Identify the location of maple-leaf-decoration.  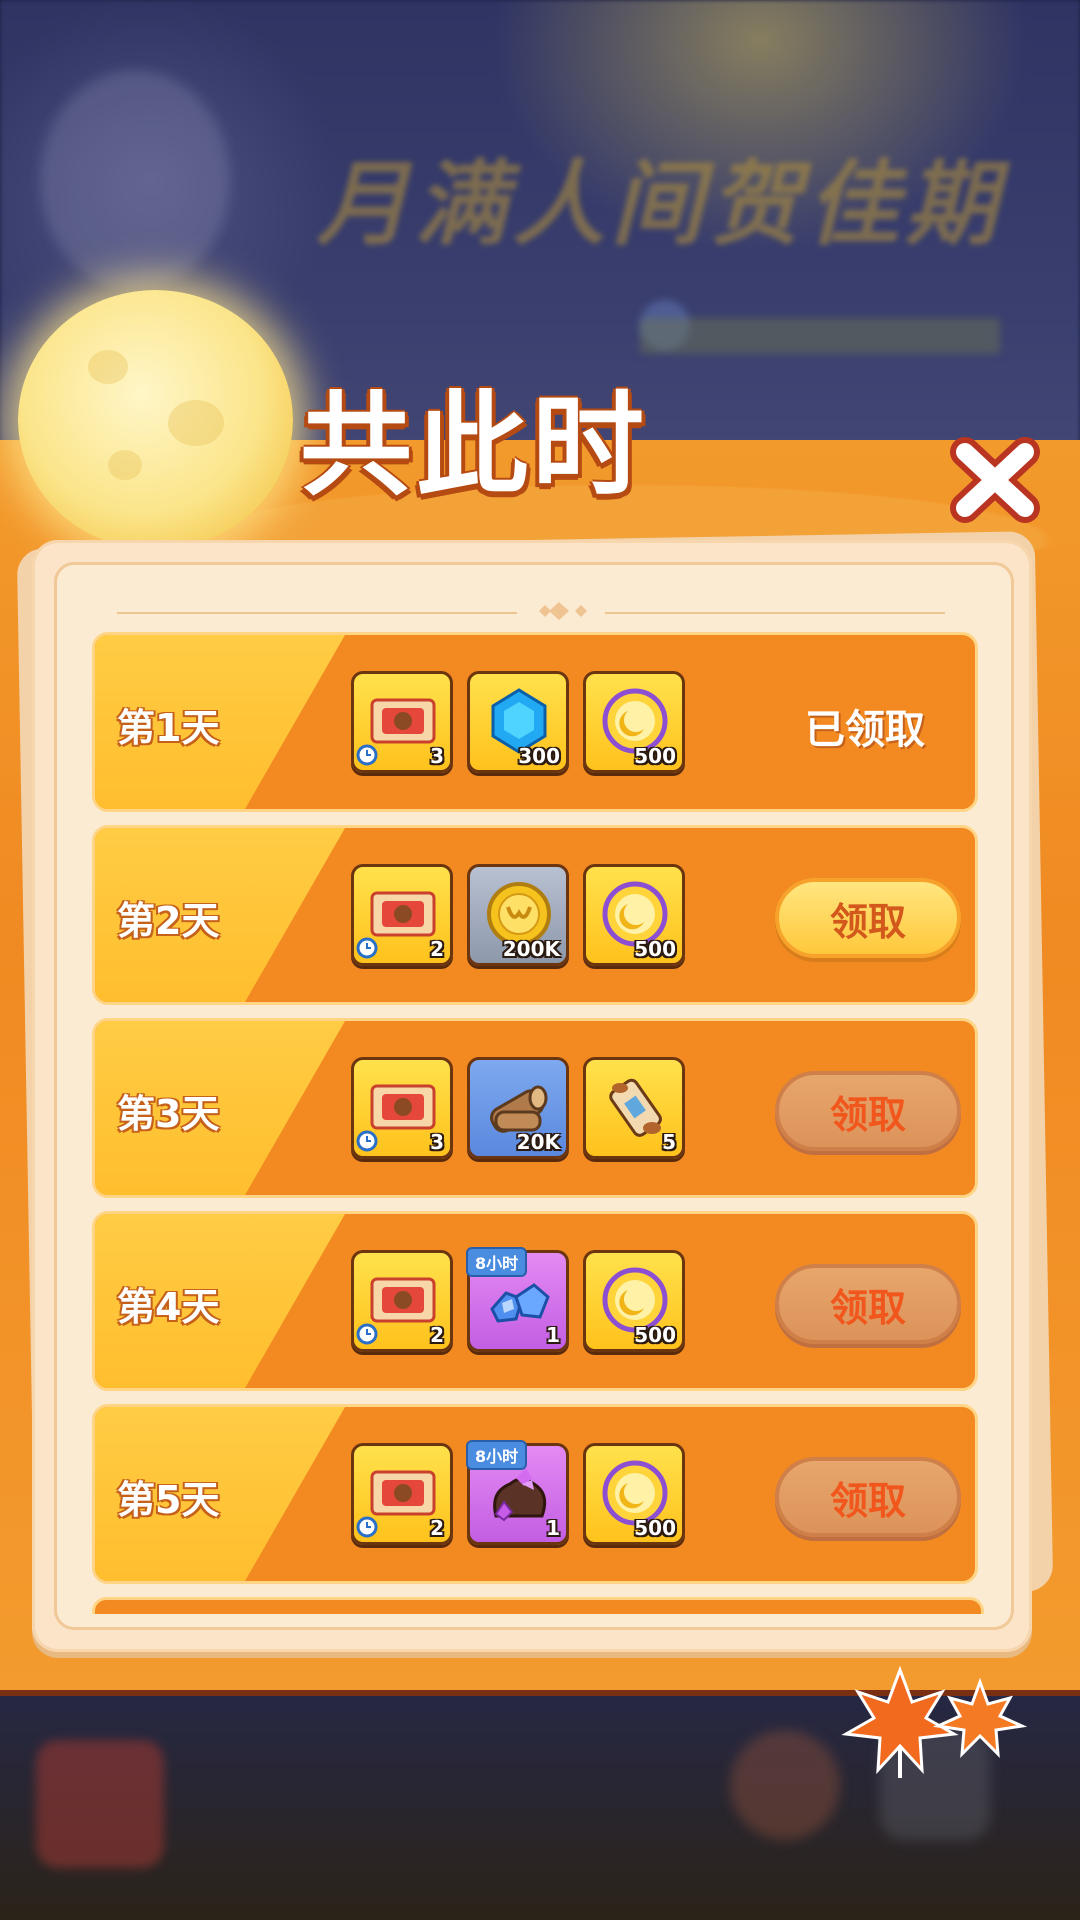
(934, 1721).